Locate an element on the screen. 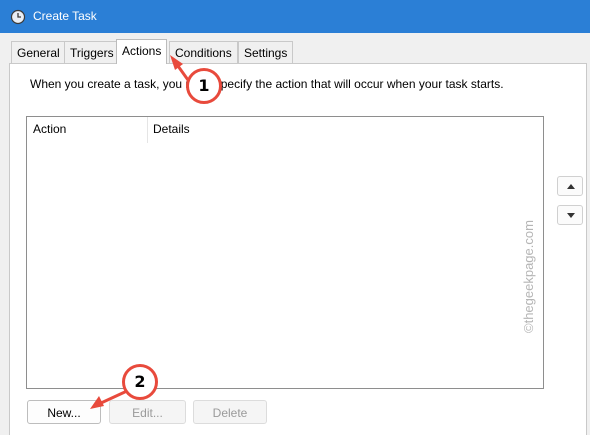 The height and width of the screenshot is (435, 590). callout-badge-2: 2 is located at coordinates (140, 382).